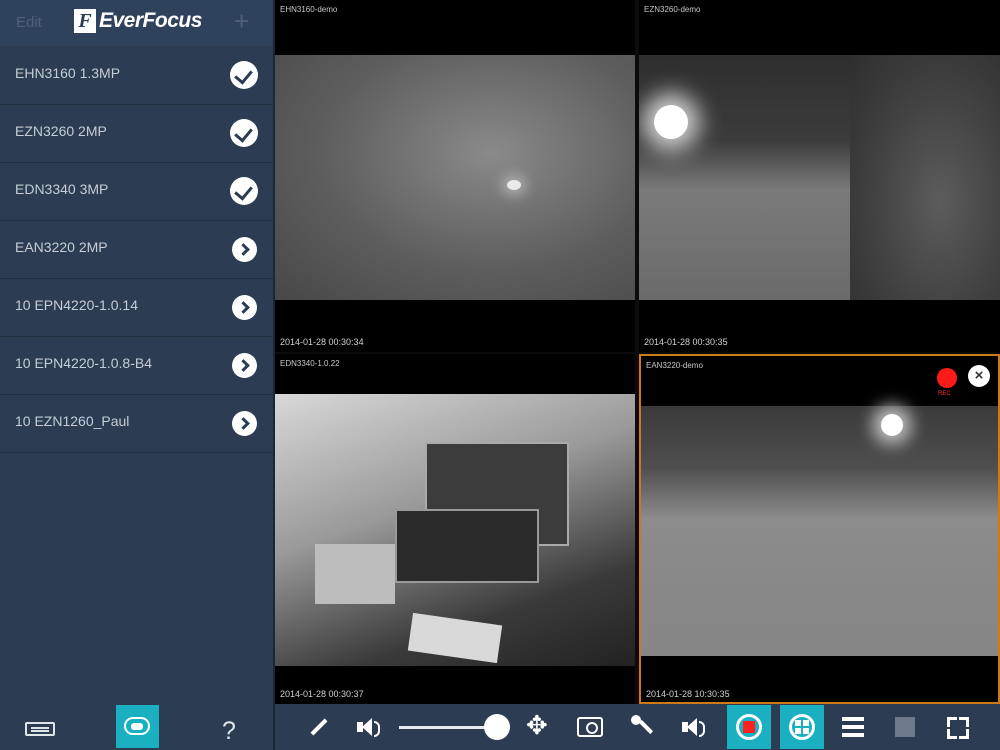 The image size is (1000, 750). What do you see at coordinates (85, 21) in the screenshot?
I see `logo-mark-icon: F` at bounding box center [85, 21].